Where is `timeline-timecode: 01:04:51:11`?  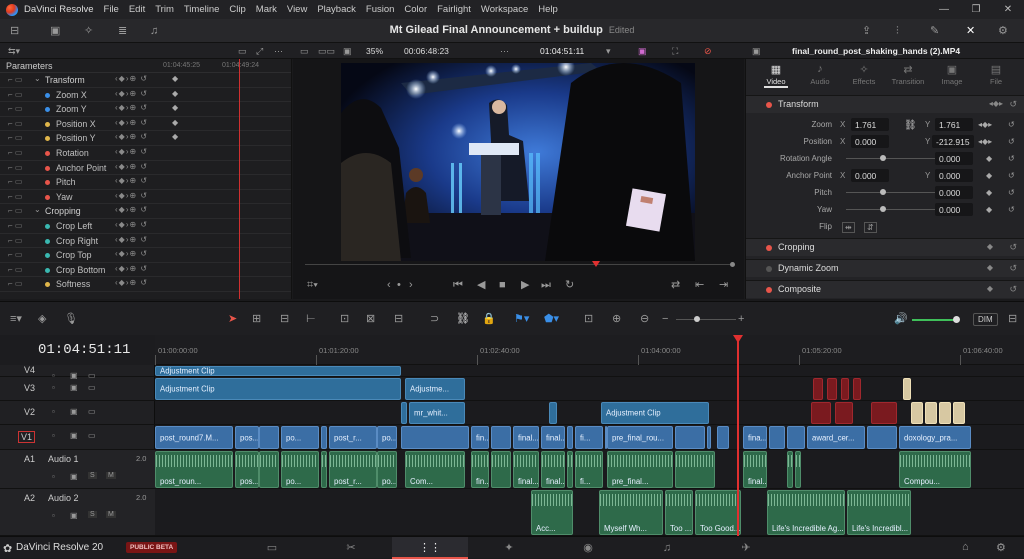
timeline-timecode: 01:04:51:11 is located at coordinates (84, 350).